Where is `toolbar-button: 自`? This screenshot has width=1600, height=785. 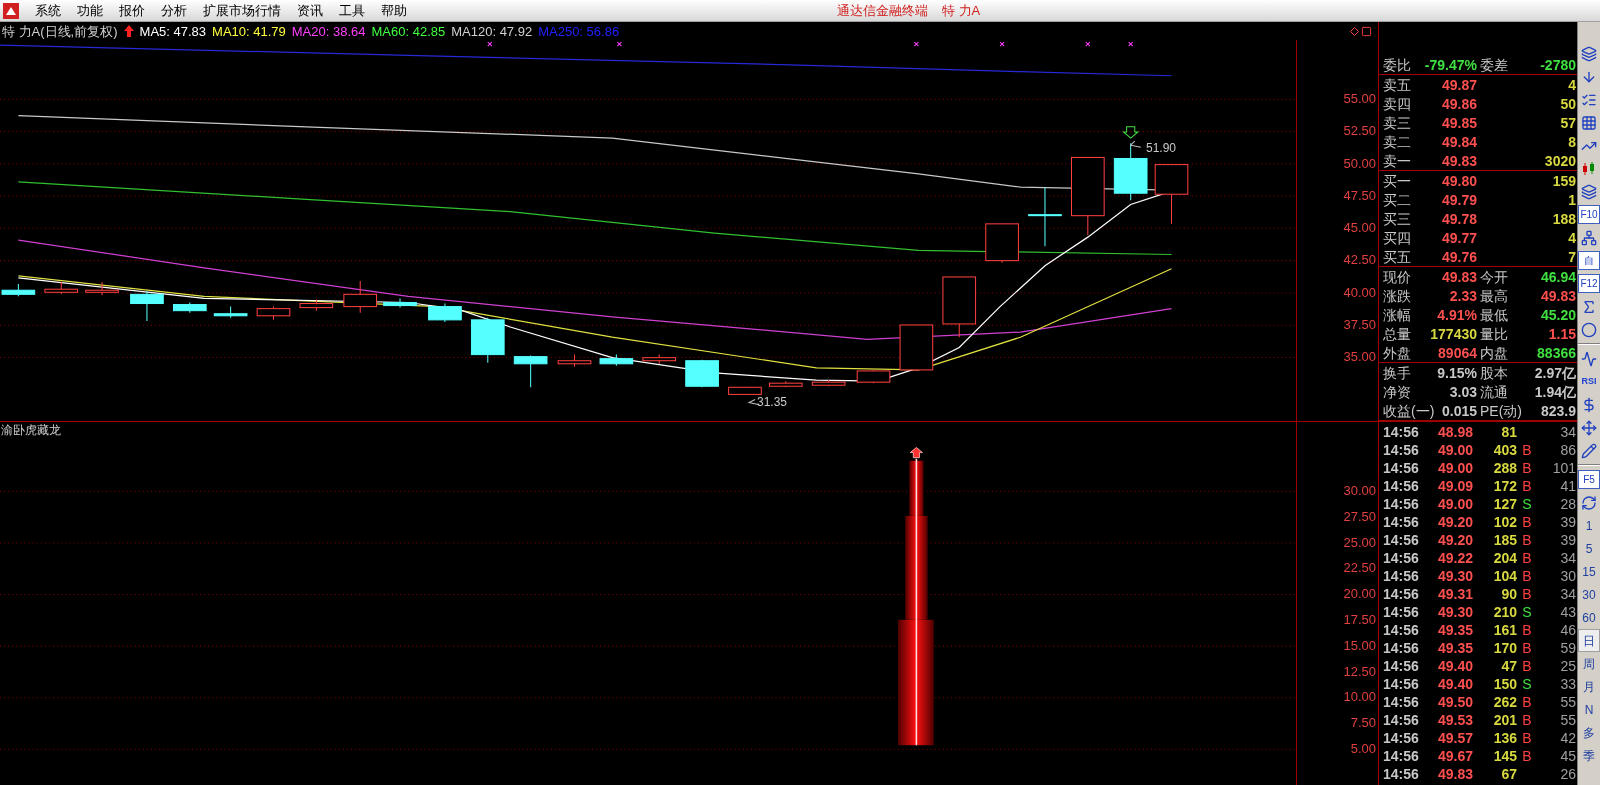 toolbar-button: 自 is located at coordinates (1589, 260).